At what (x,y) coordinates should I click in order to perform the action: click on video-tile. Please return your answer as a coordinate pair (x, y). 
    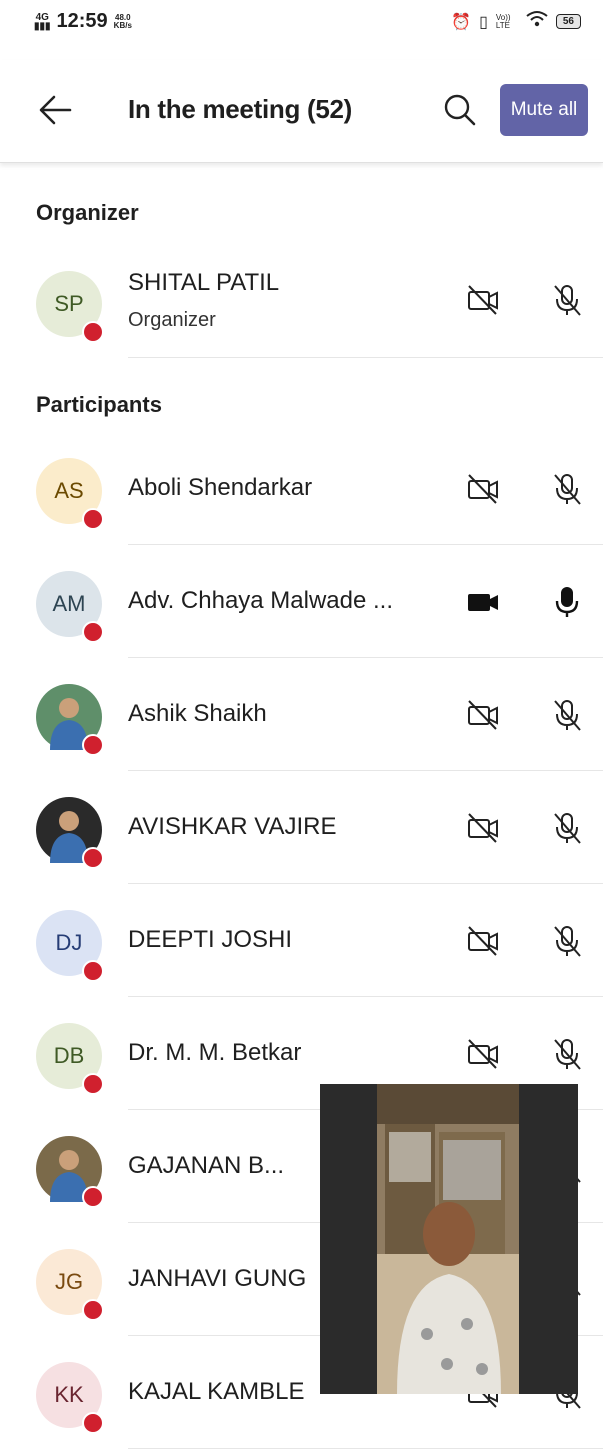
    Looking at the image, I should click on (449, 1239).